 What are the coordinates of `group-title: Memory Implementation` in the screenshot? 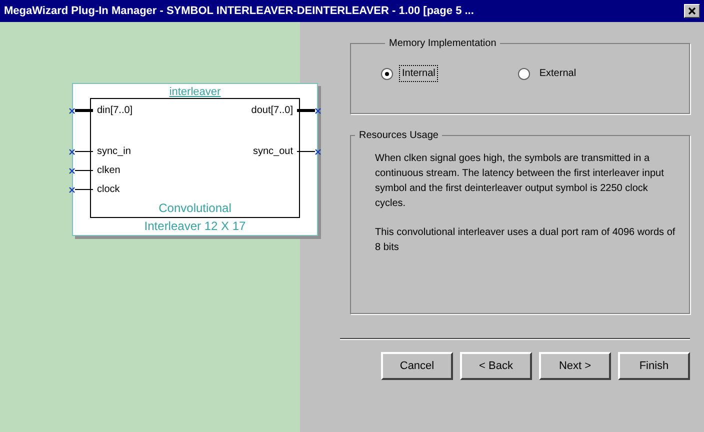 It's located at (443, 44).